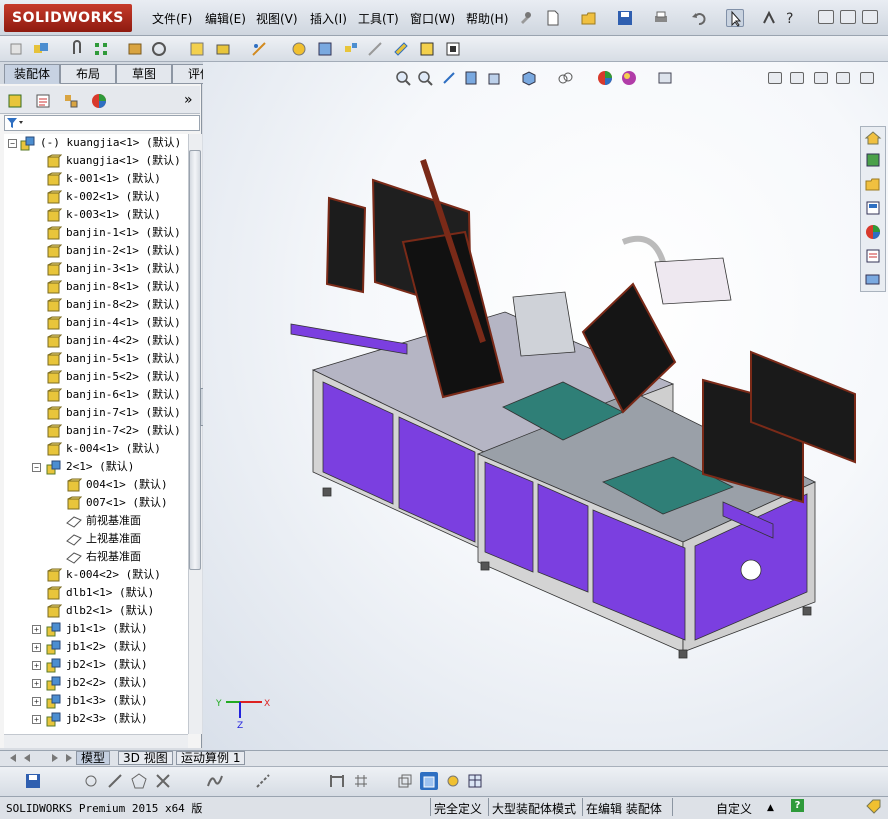 Image resolution: width=888 pixels, height=819 pixels. What do you see at coordinates (401, 49) in the screenshot?
I see `instant3d-icon` at bounding box center [401, 49].